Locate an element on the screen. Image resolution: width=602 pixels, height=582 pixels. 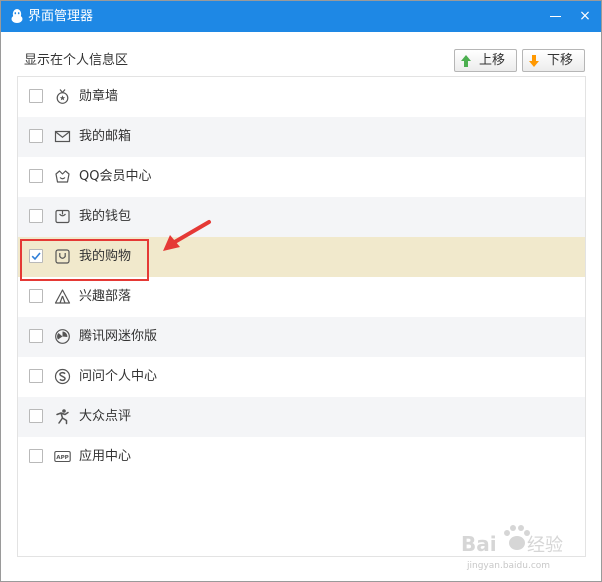
list-item-label: 勋章墙 is located at coordinates (99, 96).